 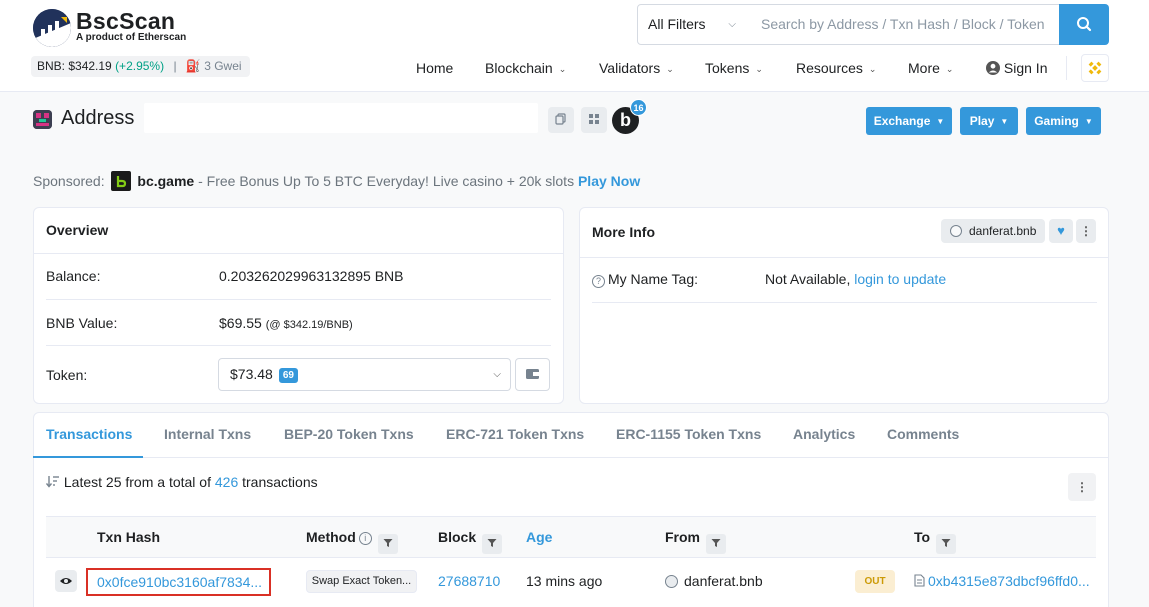 I want to click on nav-validators-label: Validators, so click(x=630, y=68).